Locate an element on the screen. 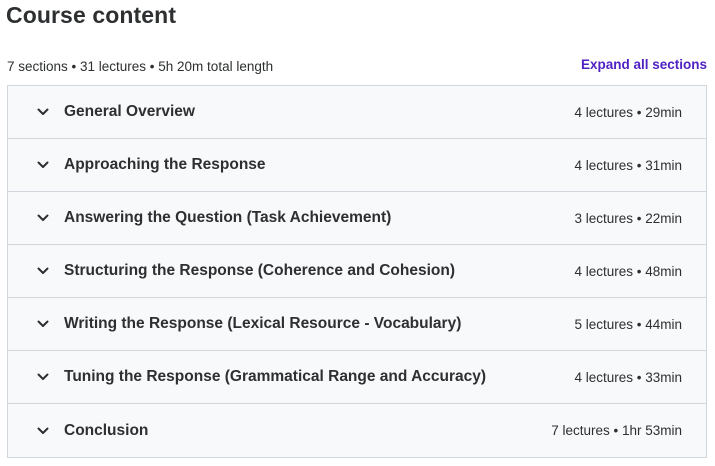 This screenshot has width=715, height=466. expand-all-sections-button: Expand all sections is located at coordinates (644, 64).